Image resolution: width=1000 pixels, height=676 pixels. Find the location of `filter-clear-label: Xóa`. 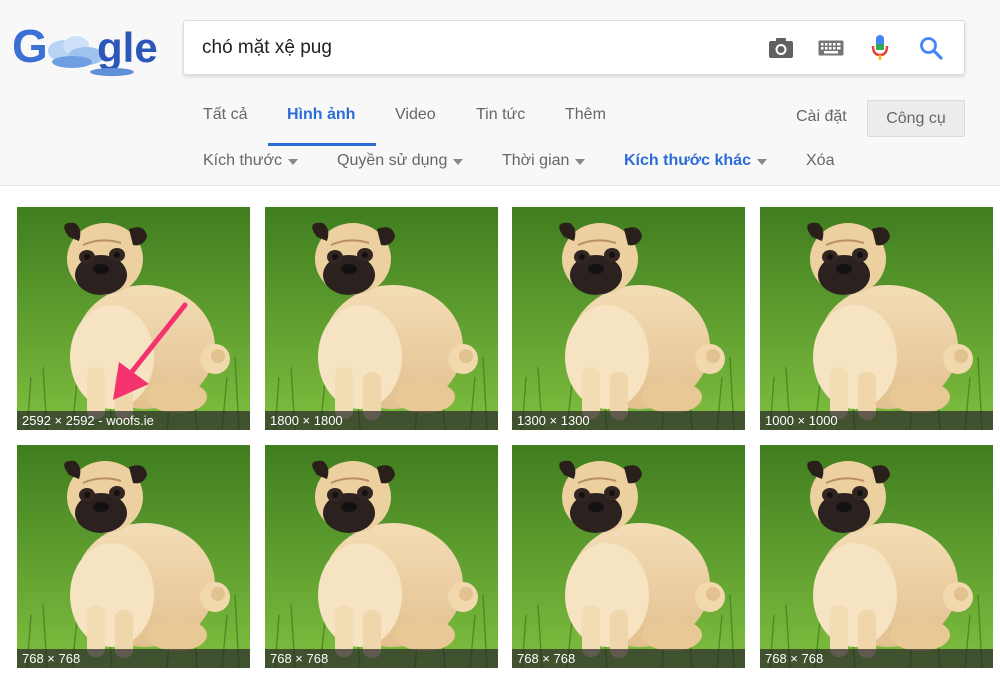

filter-clear-label: Xóa is located at coordinates (820, 160).